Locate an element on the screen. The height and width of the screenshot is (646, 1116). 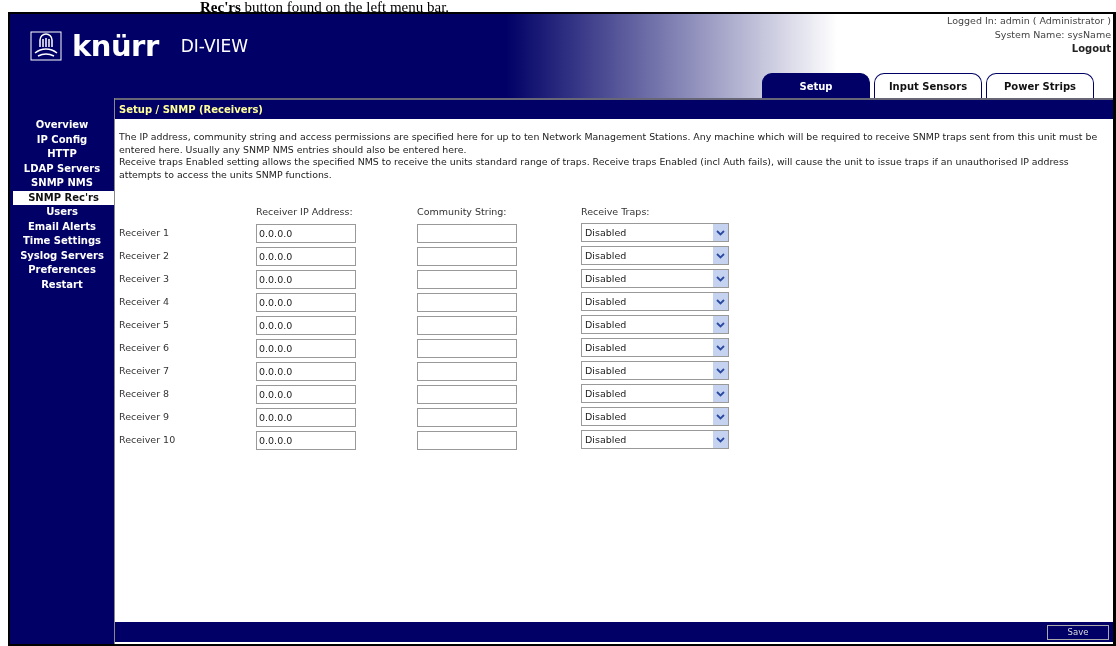
system-name-text: System Name: sysName is located at coordinates (1053, 35).